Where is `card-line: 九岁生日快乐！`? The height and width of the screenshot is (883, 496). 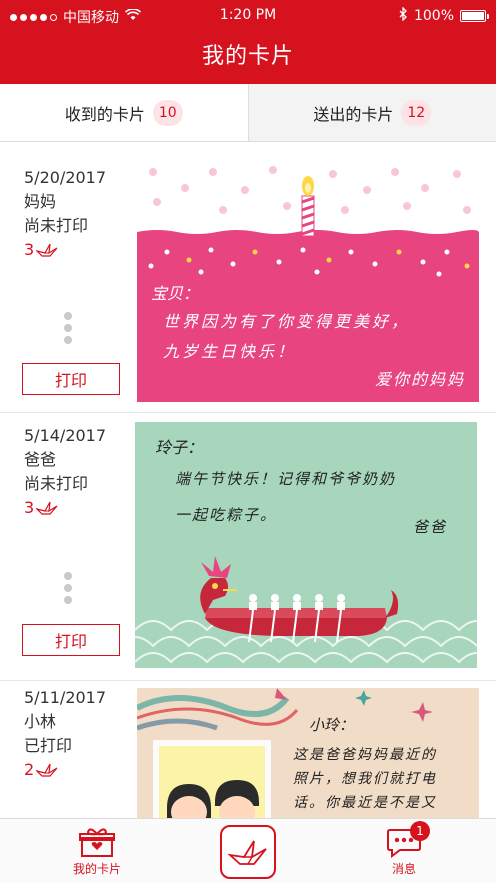
card-line: 九岁生日快乐！ is located at coordinates (230, 351).